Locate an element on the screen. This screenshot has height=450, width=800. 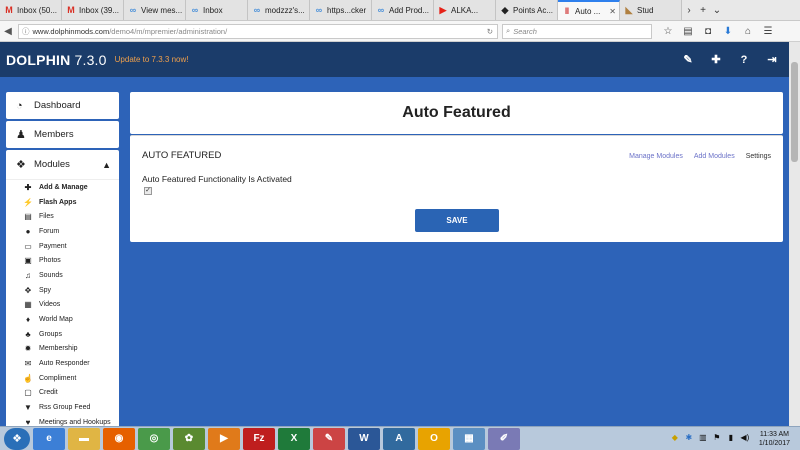
bookmark-star-icon: ☆ is located at coordinates (668, 31).